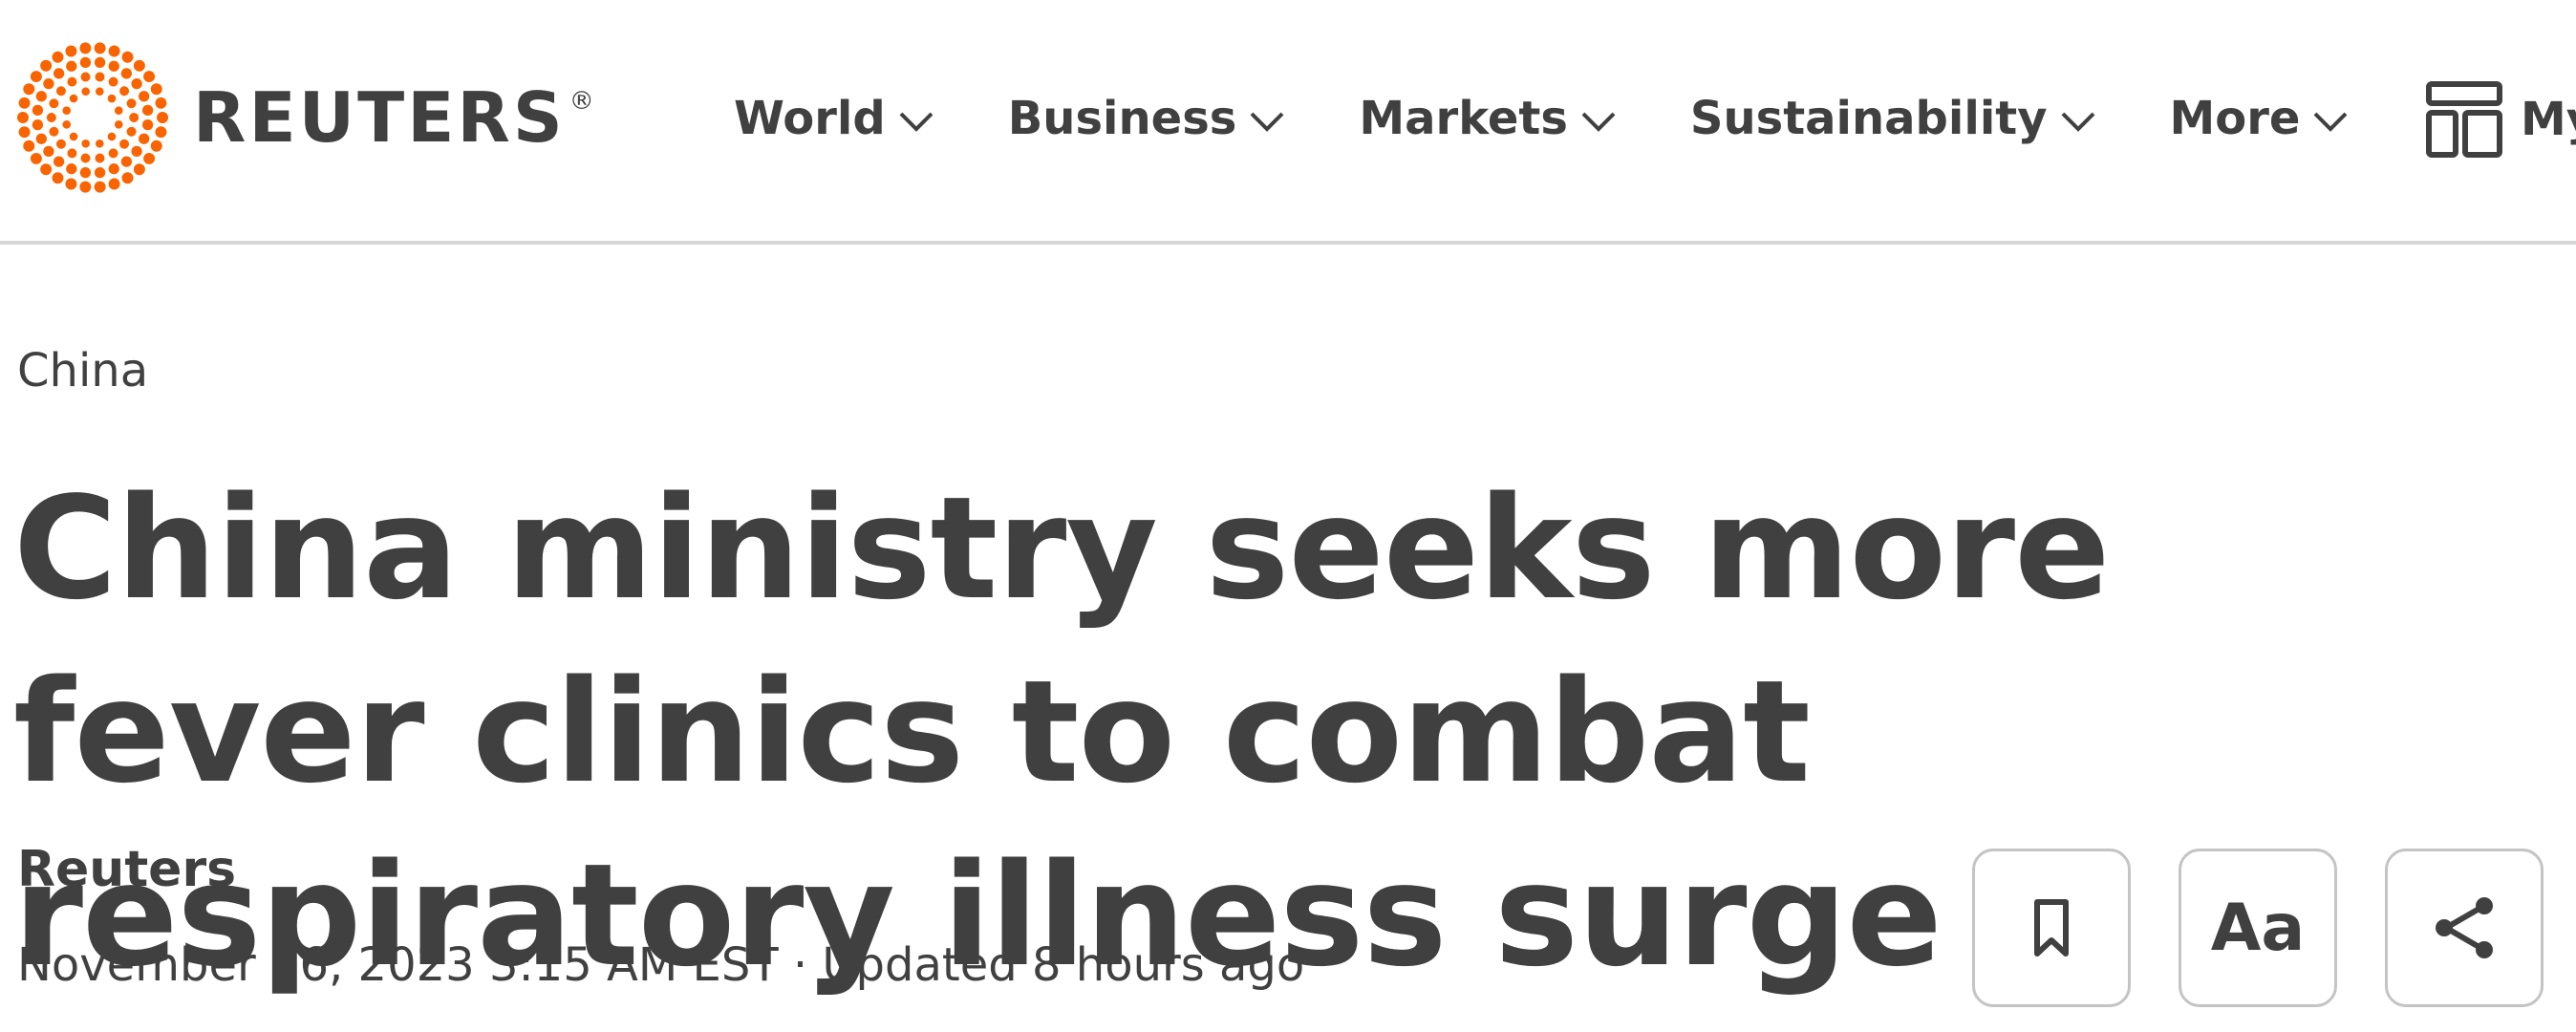  I want to click on article-actions: Aa, so click(2258, 928).